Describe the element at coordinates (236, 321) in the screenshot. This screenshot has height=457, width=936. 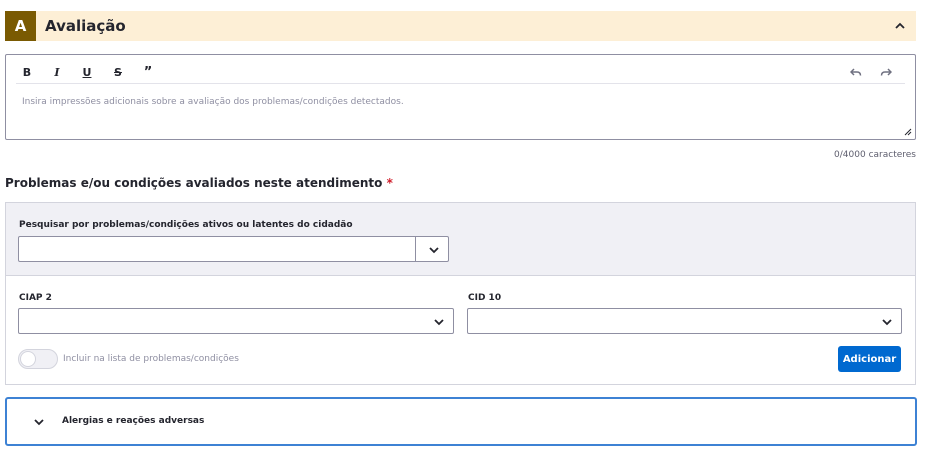
I see `ciap-select` at that location.